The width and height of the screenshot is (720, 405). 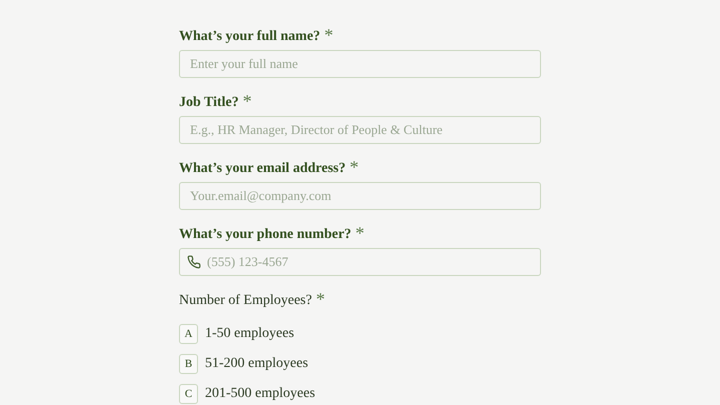 I want to click on option-key: C, so click(x=188, y=394).